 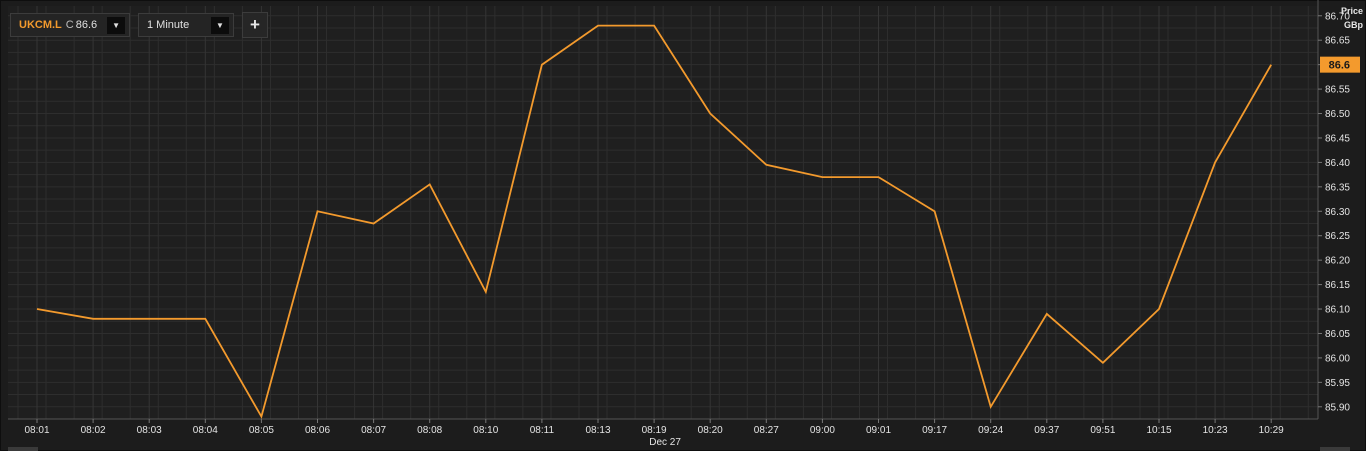 I want to click on y-tick-label: 86.10, so click(x=1337, y=310).